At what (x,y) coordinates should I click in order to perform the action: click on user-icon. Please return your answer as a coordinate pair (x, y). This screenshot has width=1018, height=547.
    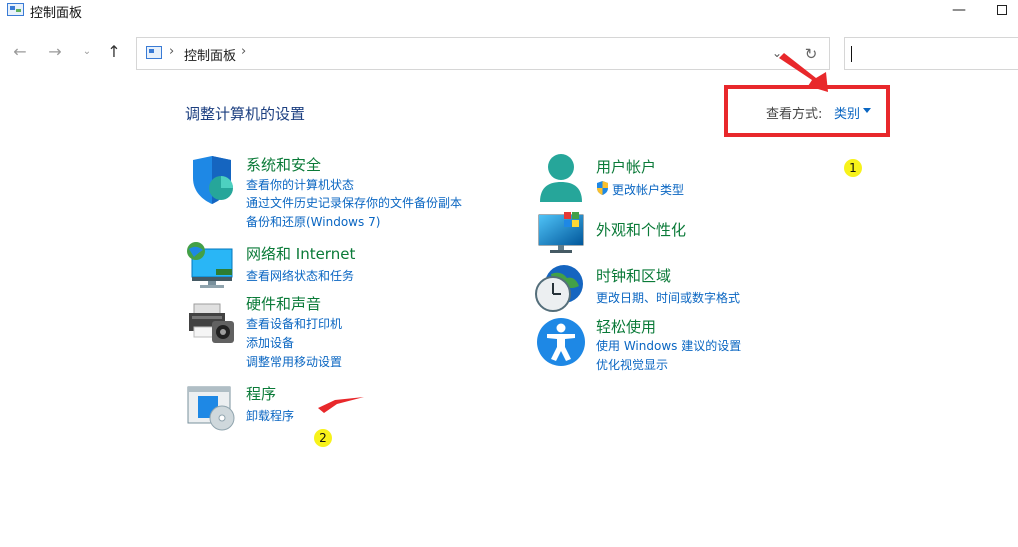
    Looking at the image, I should click on (561, 177).